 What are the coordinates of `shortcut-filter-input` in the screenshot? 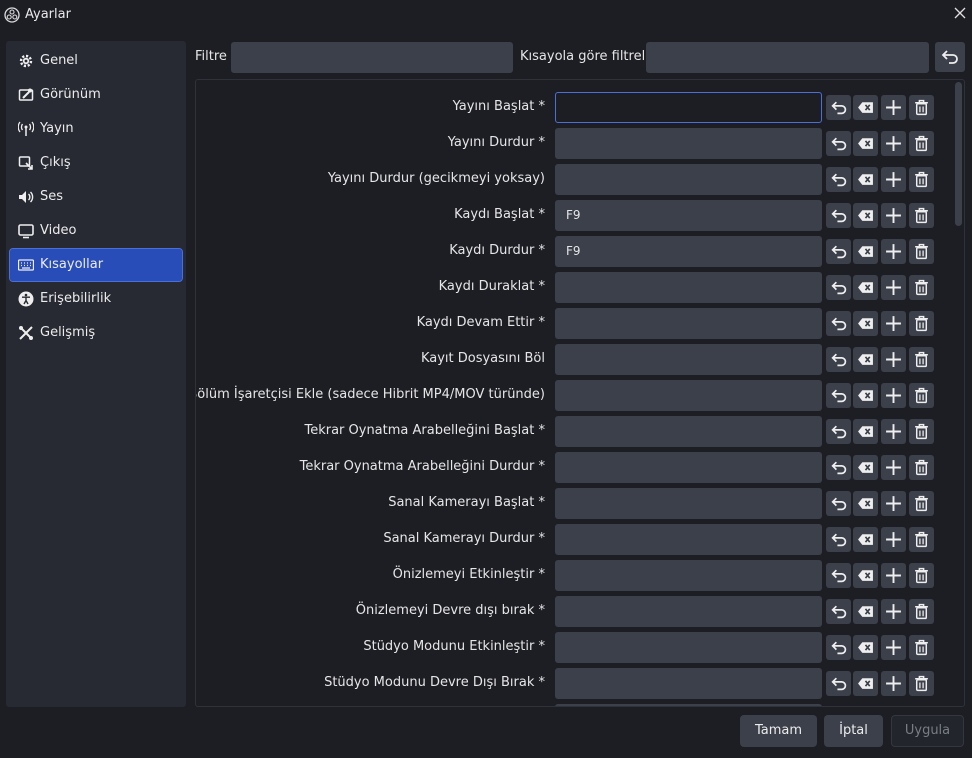 It's located at (787, 57).